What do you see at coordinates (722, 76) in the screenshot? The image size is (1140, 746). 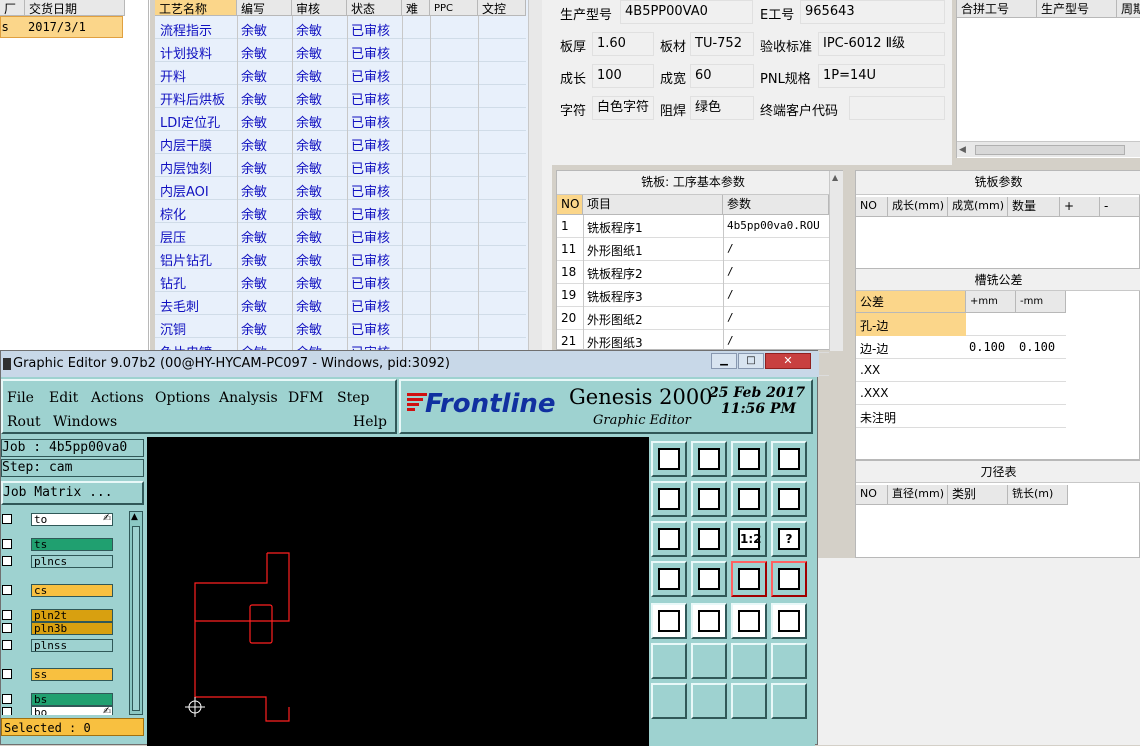 I see `width-field: 60` at bounding box center [722, 76].